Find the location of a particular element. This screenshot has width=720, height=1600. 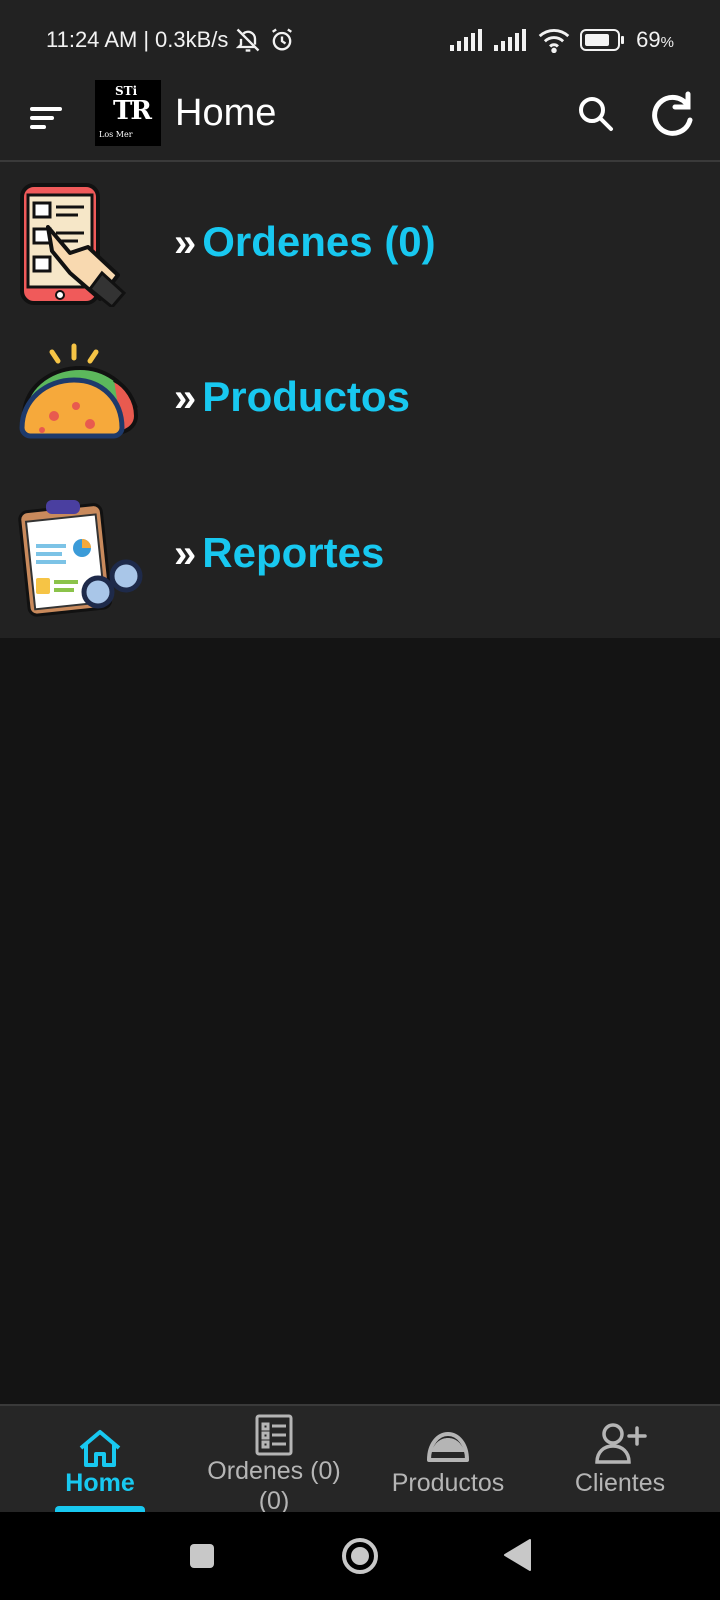

status-right: 69% is located at coordinates (562, 40).